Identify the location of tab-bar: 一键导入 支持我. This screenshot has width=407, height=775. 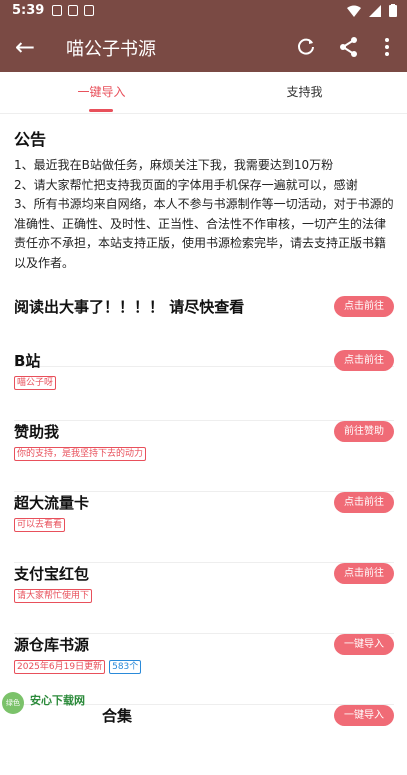
(203, 93).